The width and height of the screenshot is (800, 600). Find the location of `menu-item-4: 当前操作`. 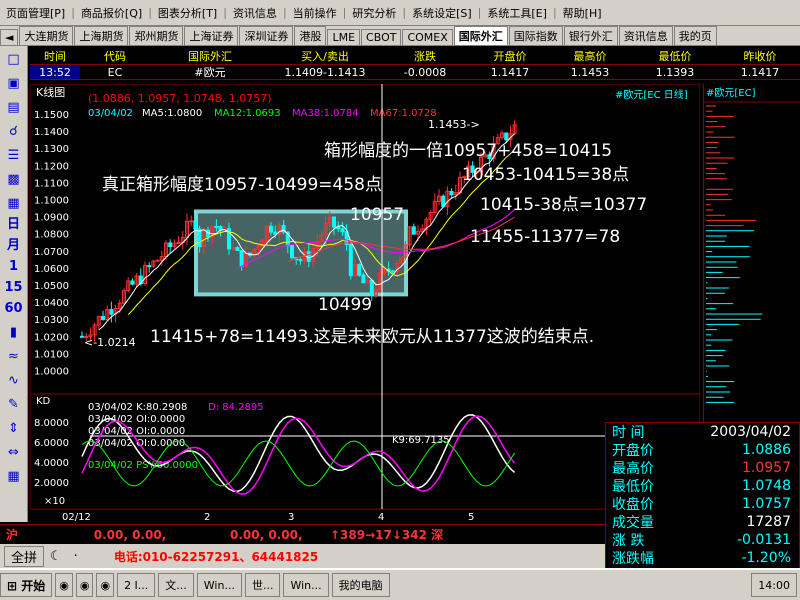

menu-item-4: 当前操作 is located at coordinates (315, 13).